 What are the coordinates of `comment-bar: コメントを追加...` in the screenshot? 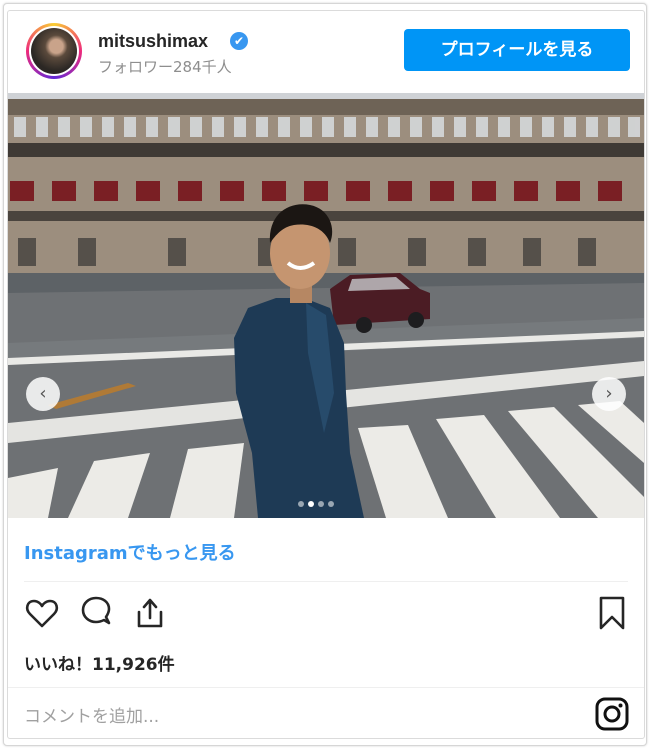 It's located at (326, 712).